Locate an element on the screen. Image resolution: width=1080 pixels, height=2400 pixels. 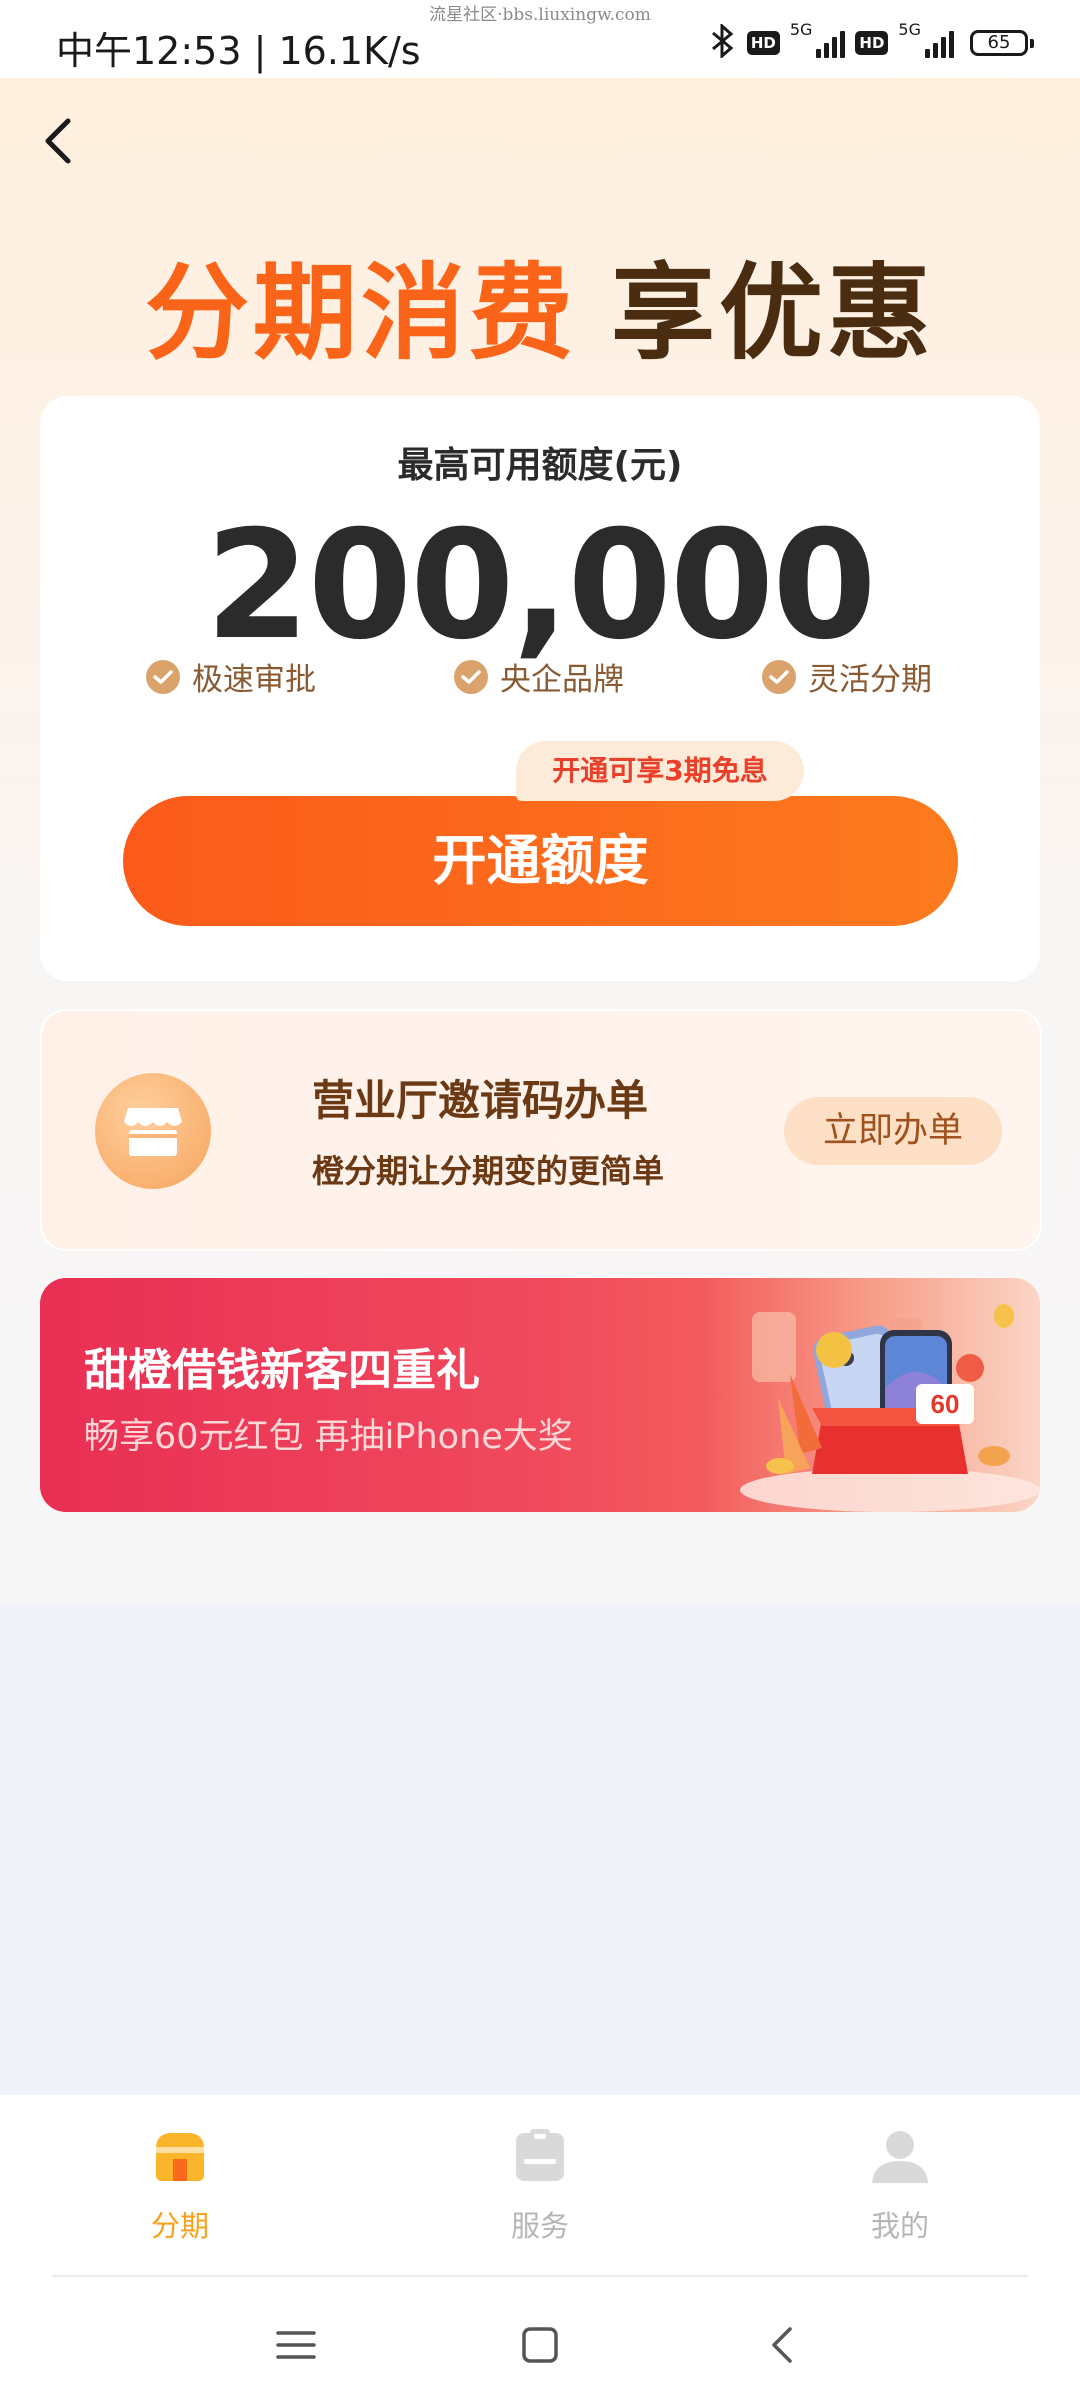
home-square-icon is located at coordinates (540, 2345).